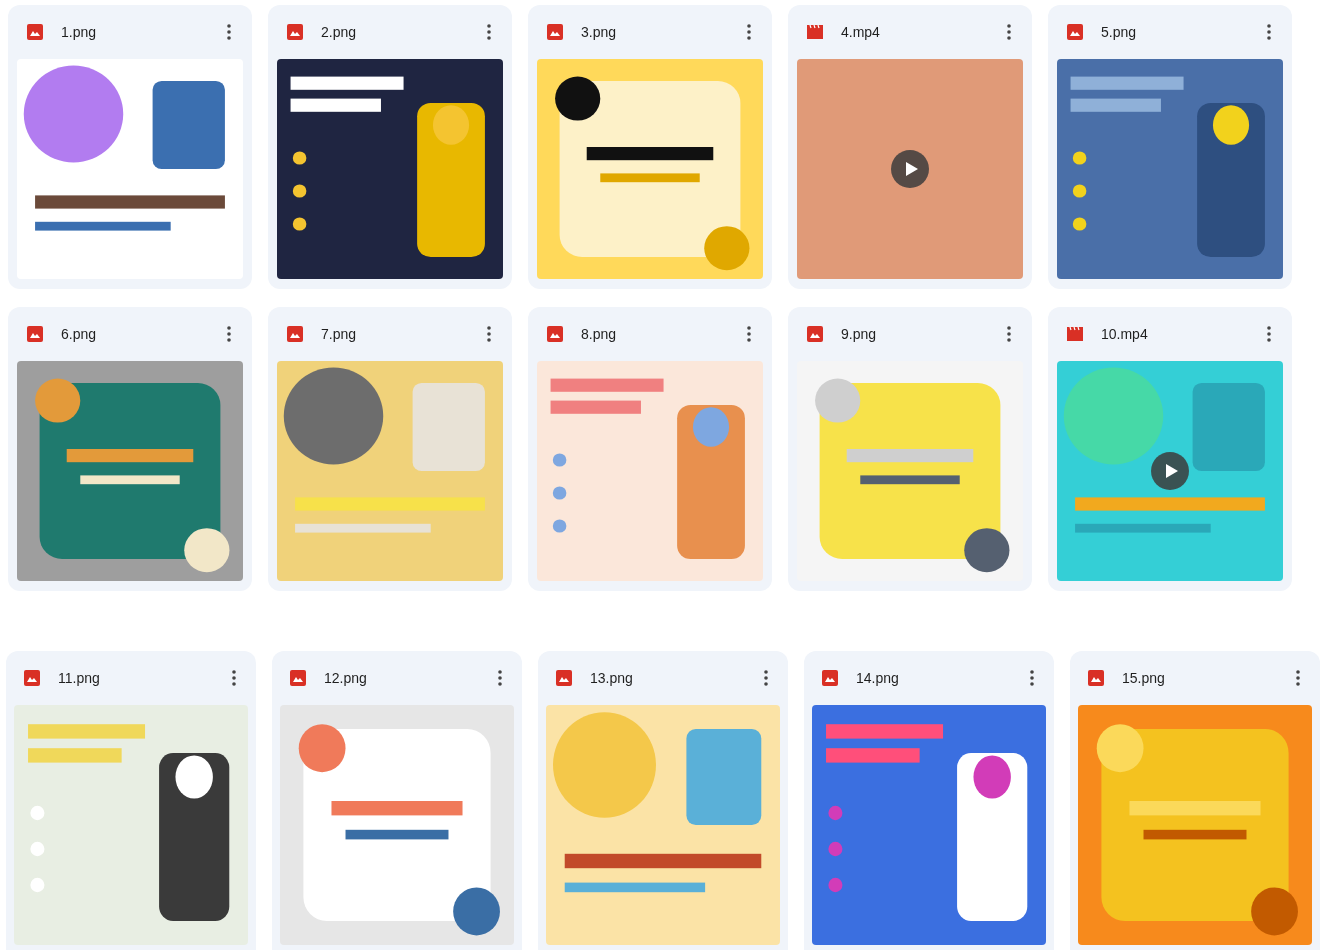  I want to click on file-card: 3.png, so click(650, 147).